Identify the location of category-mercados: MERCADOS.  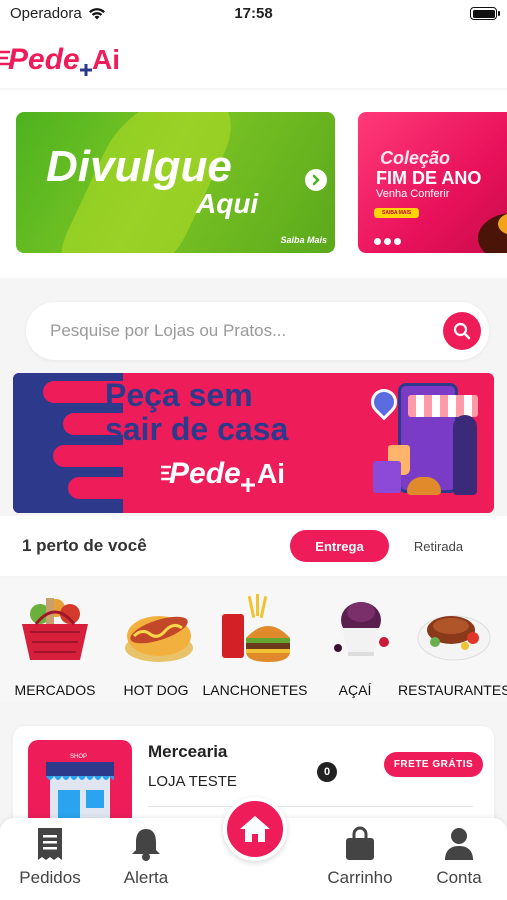
(55, 645).